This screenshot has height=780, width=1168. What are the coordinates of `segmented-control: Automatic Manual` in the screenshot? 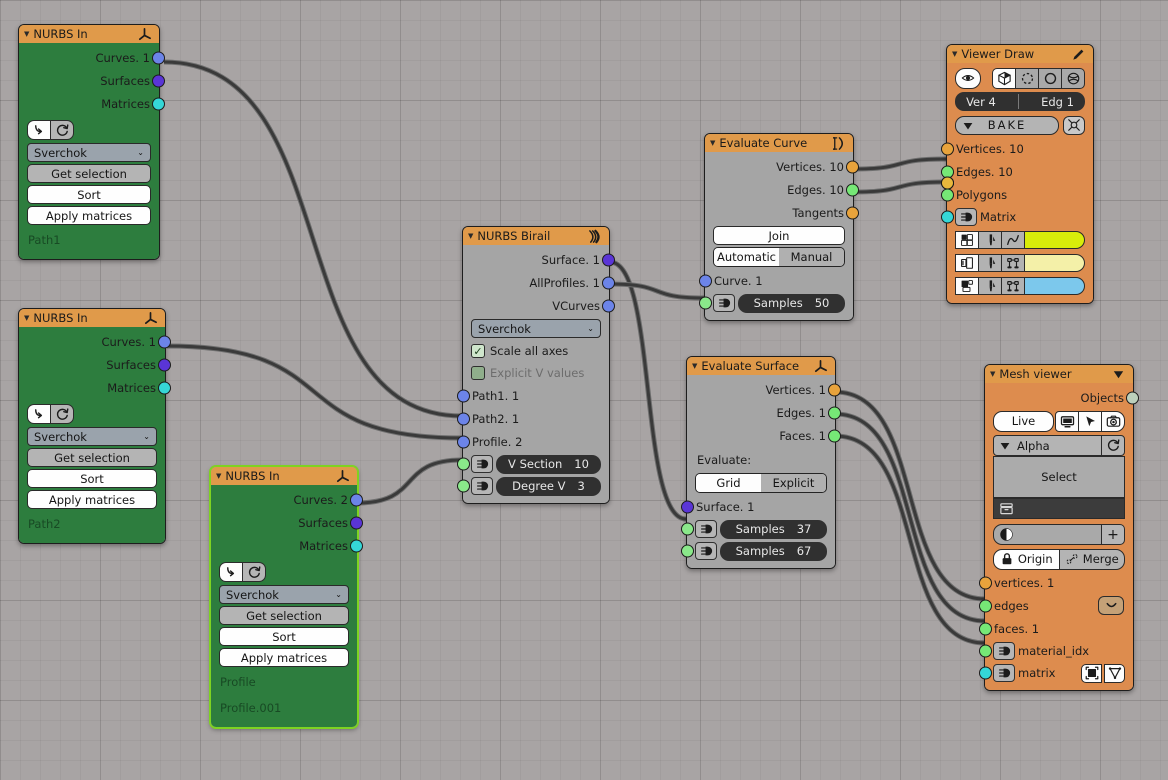 It's located at (779, 257).